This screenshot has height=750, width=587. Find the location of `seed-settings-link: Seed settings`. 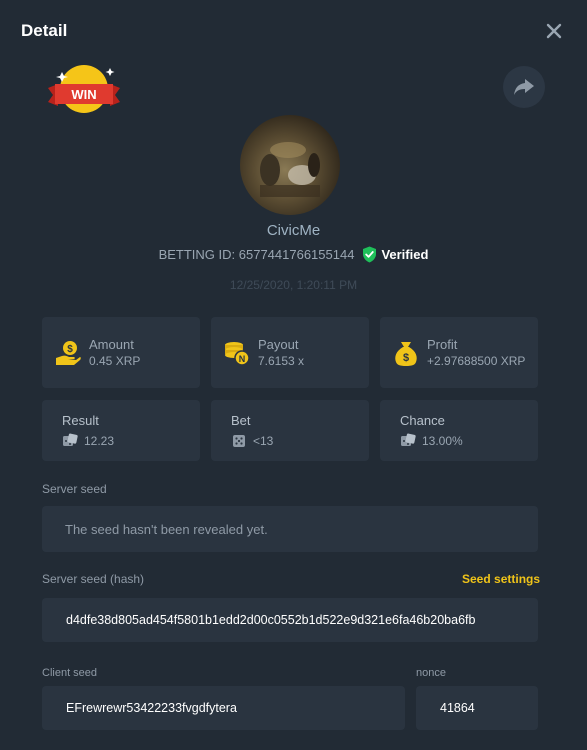

seed-settings-link: Seed settings is located at coordinates (501, 579).